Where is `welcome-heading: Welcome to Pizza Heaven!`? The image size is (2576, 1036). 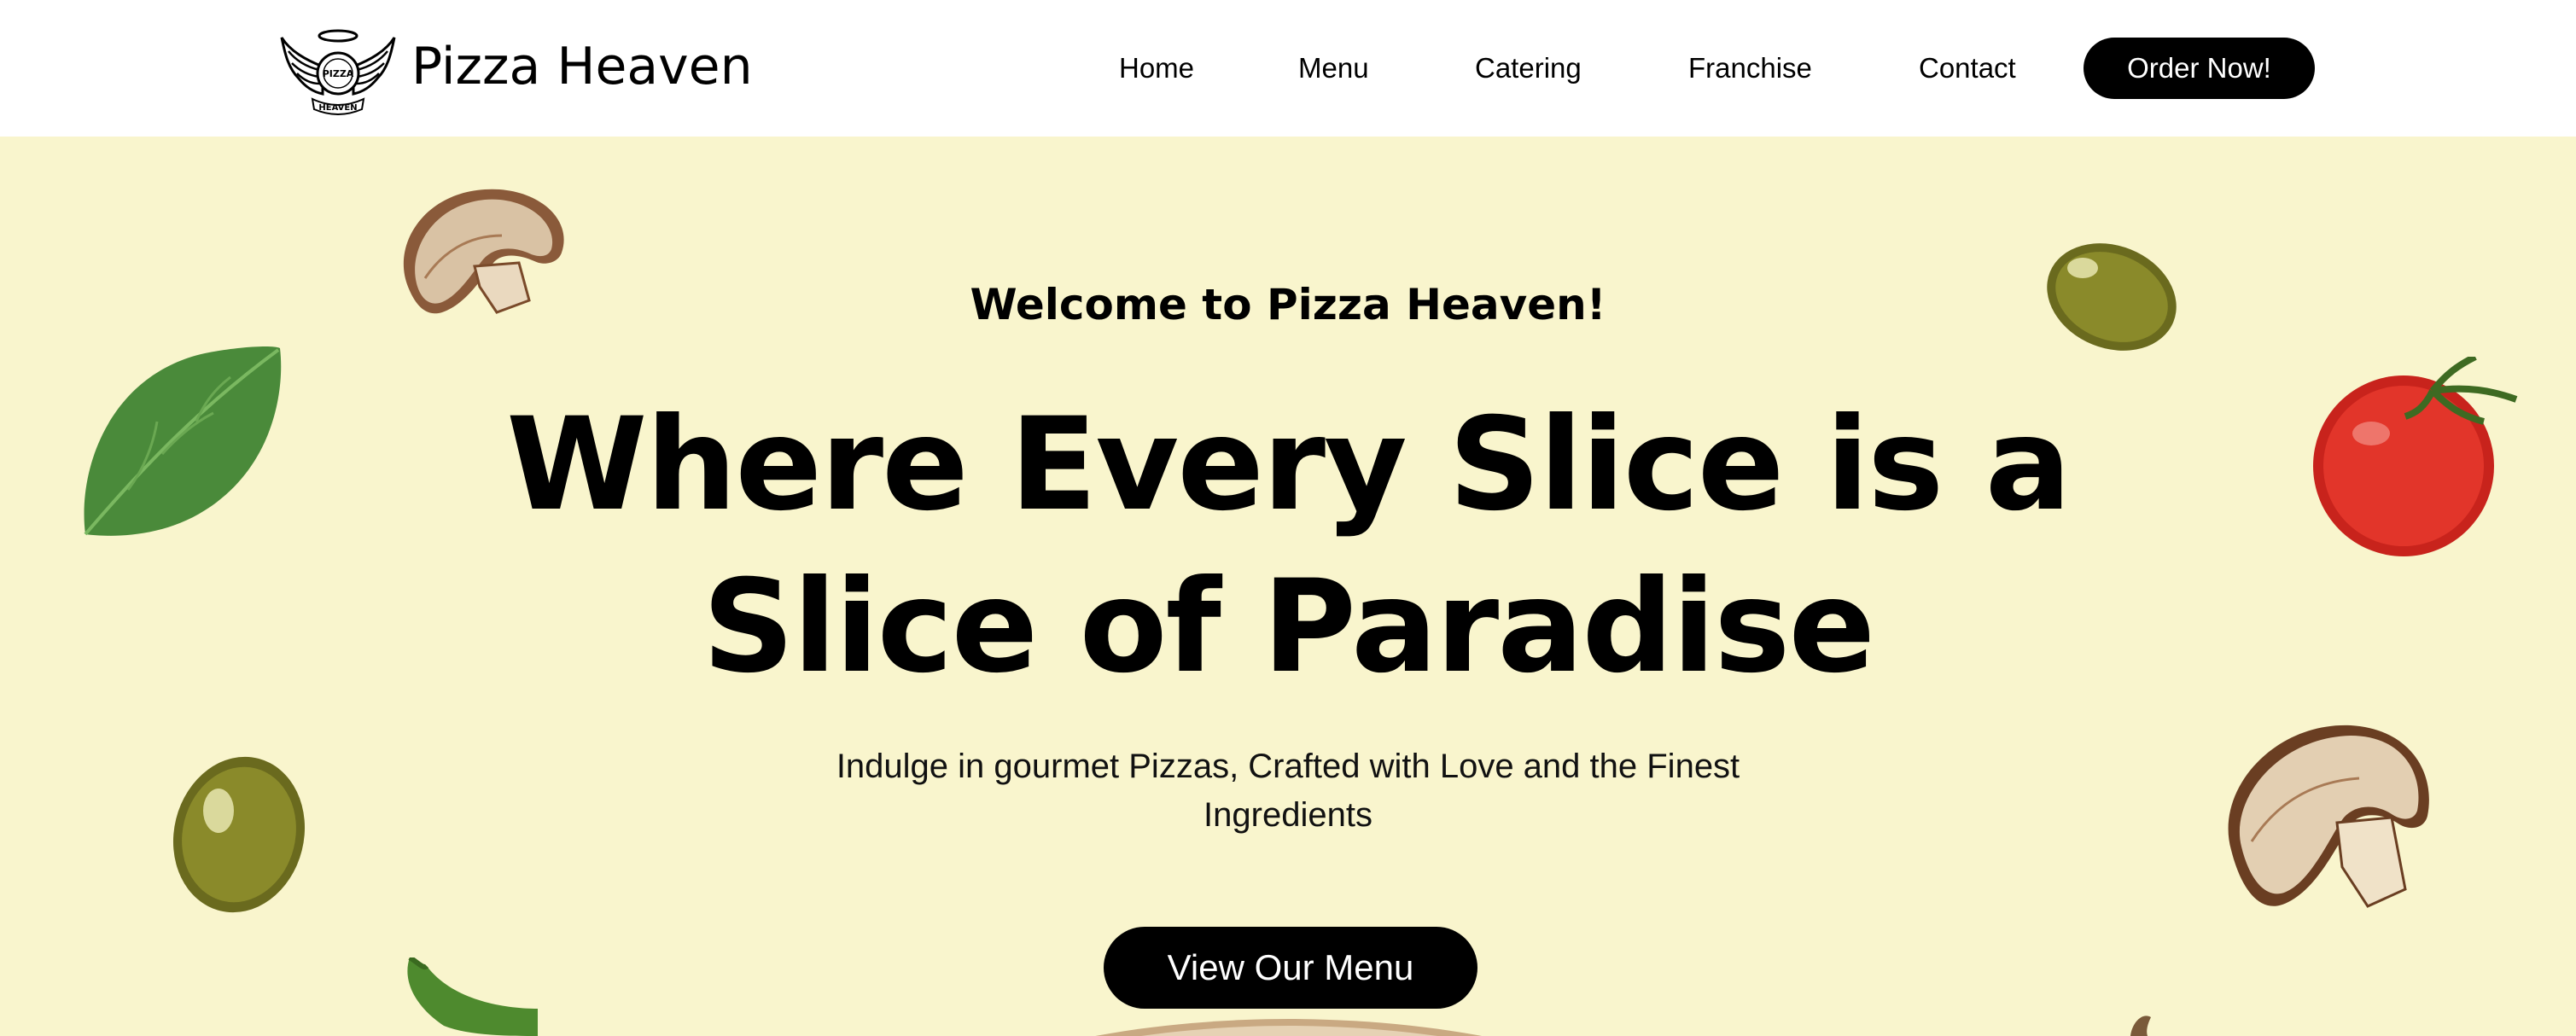
welcome-heading: Welcome to Pizza Heaven! is located at coordinates (1288, 304).